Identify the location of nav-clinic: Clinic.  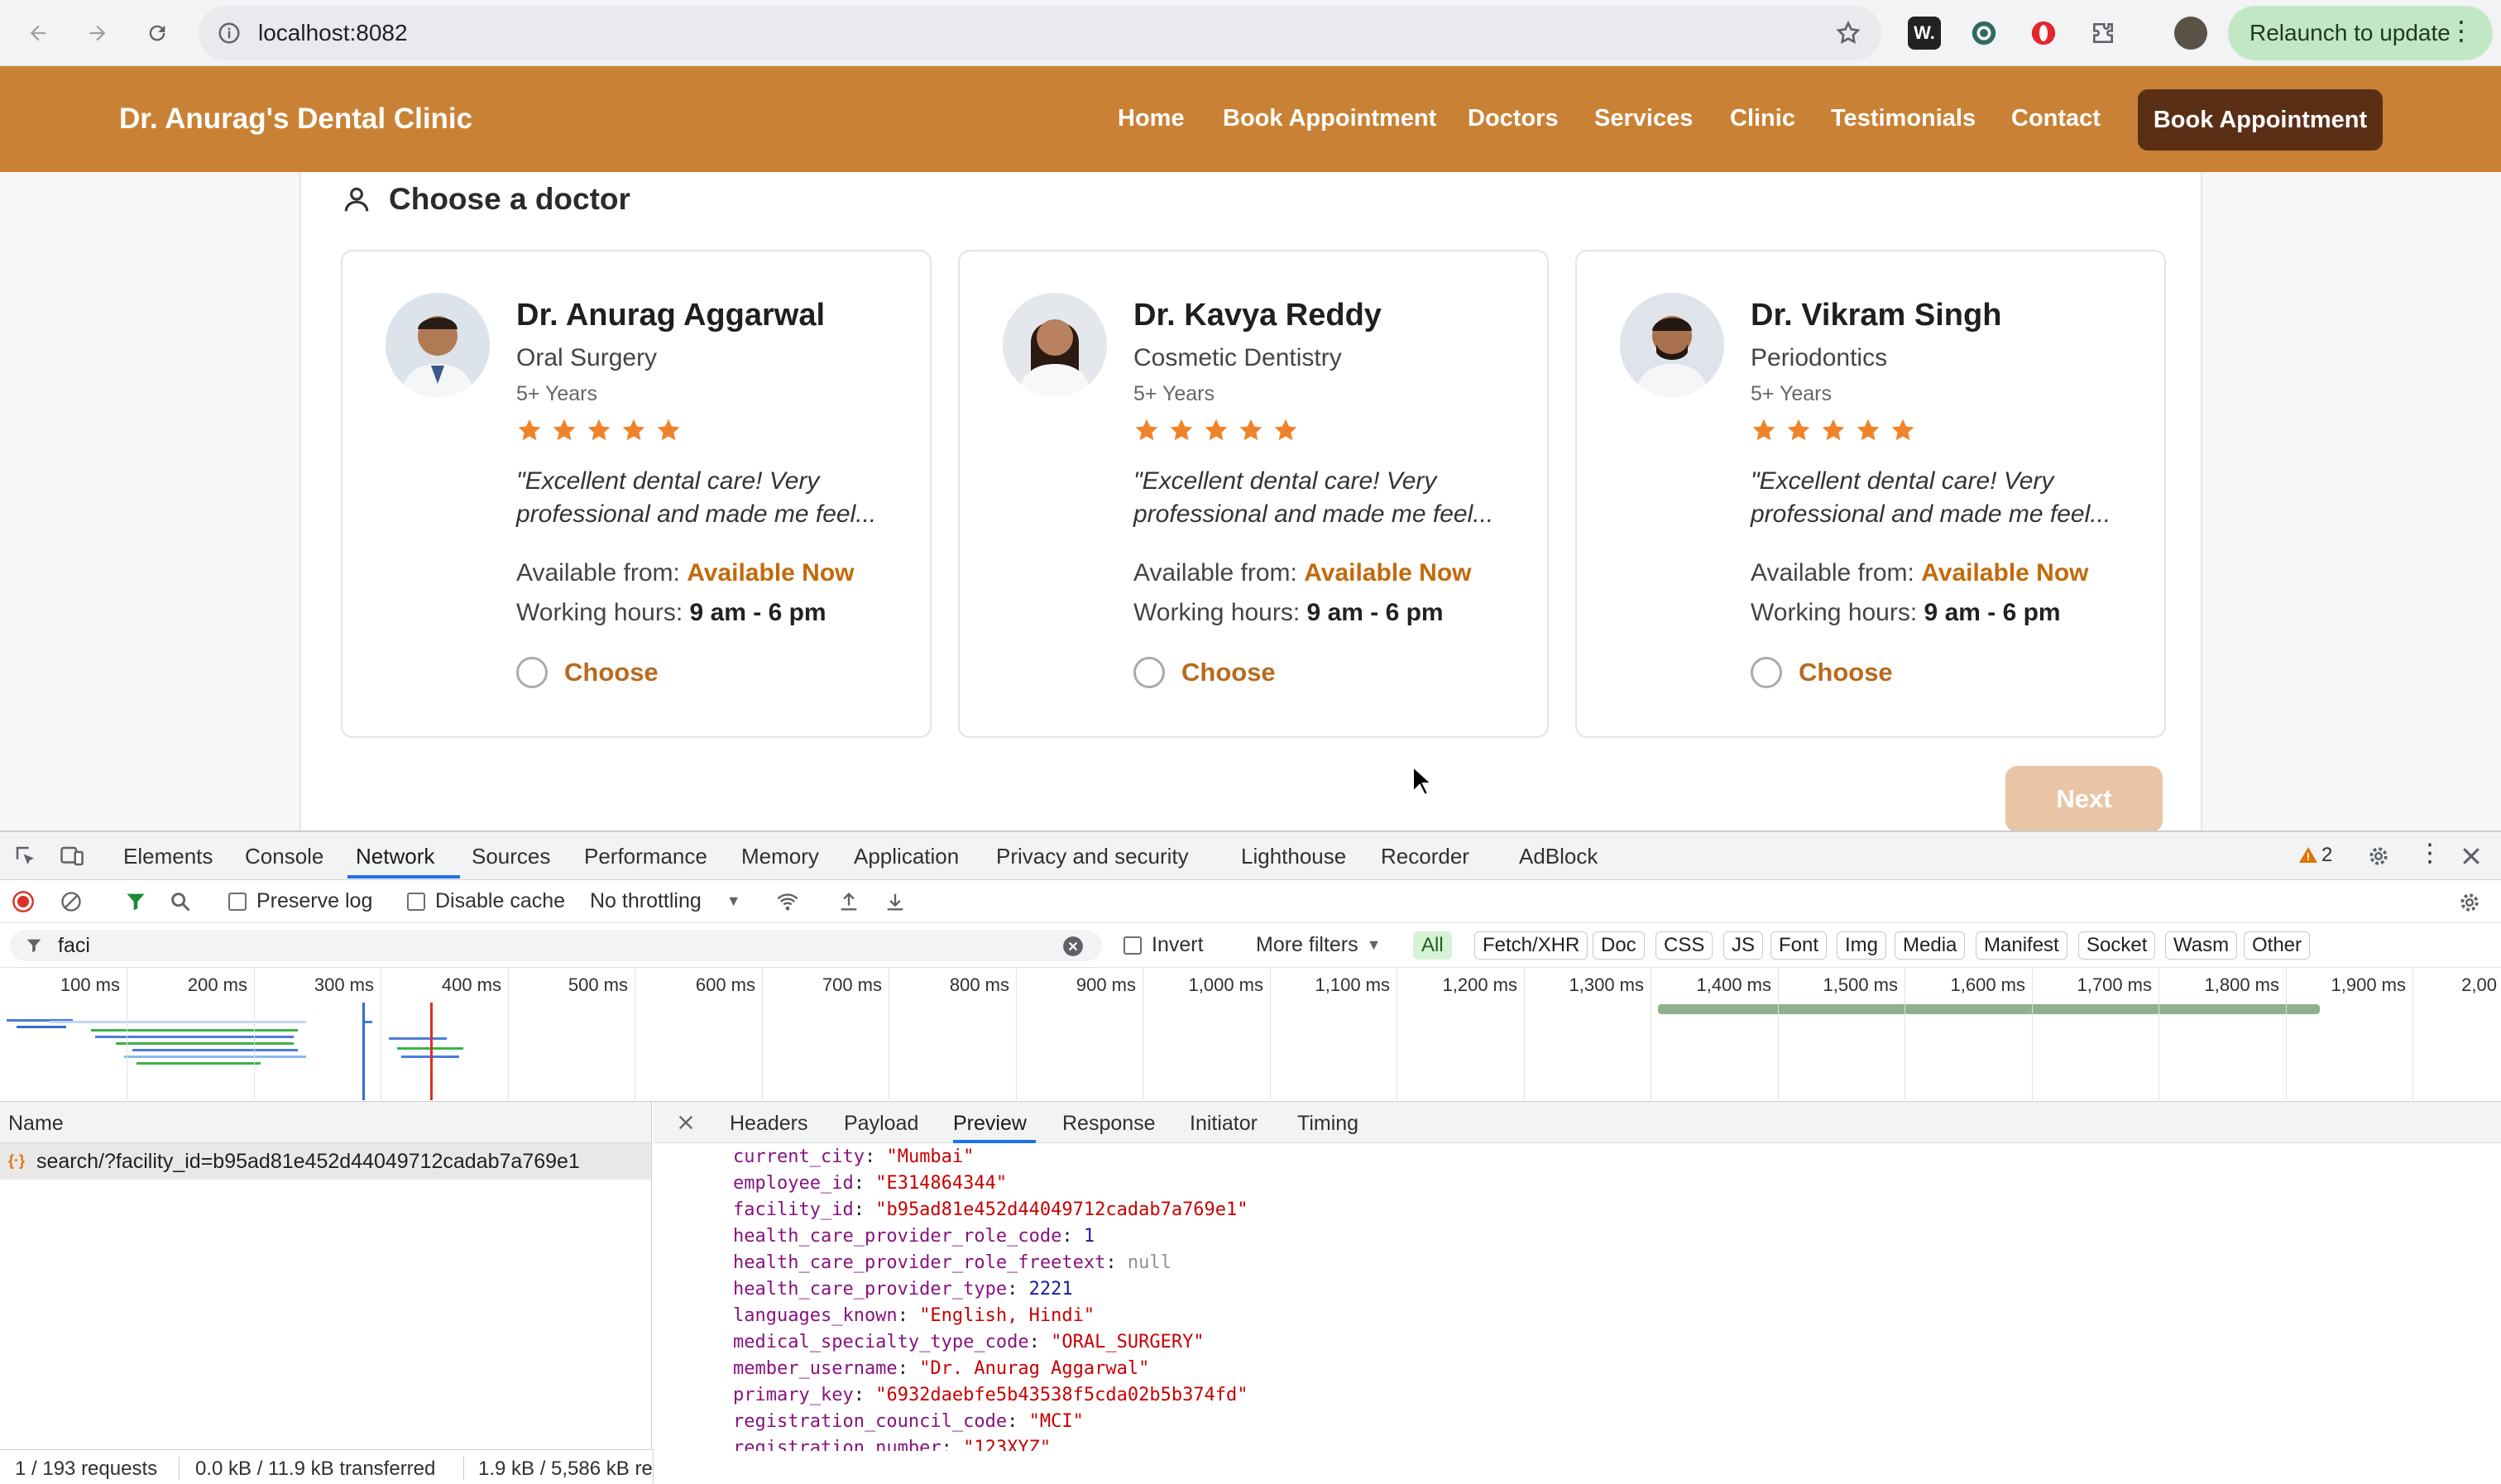
(1762, 118).